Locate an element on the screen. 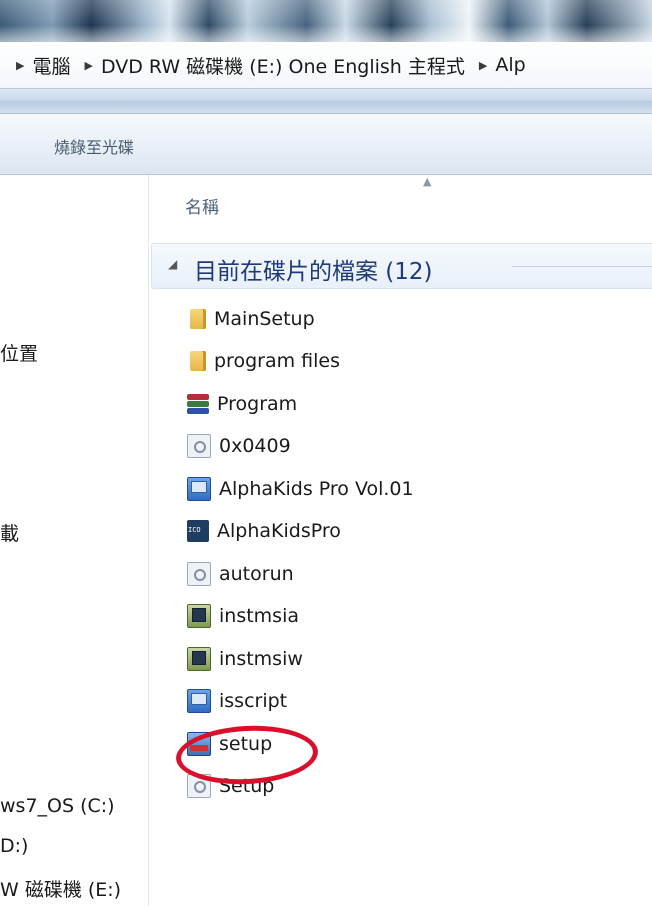 The width and height of the screenshot is (652, 906). file-name: Setup is located at coordinates (247, 786).